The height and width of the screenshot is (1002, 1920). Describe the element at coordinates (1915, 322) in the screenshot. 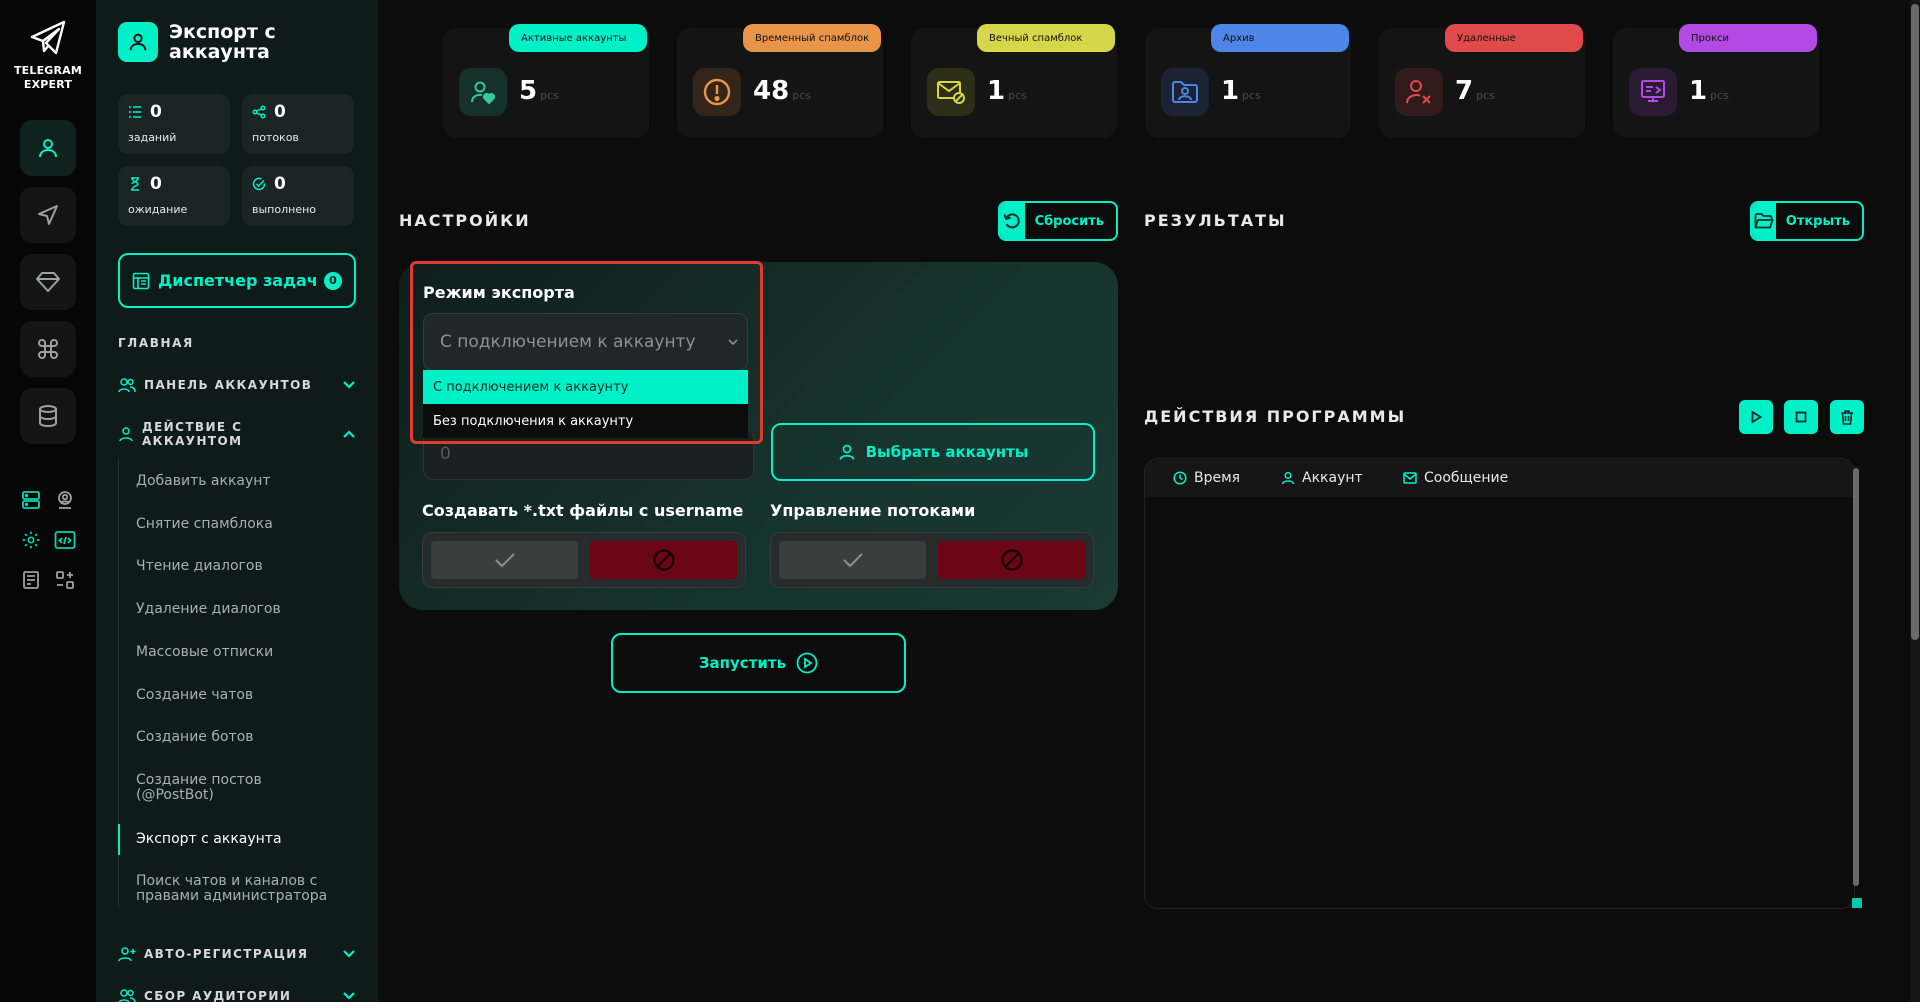

I see `page-scrollbar-thumb` at that location.